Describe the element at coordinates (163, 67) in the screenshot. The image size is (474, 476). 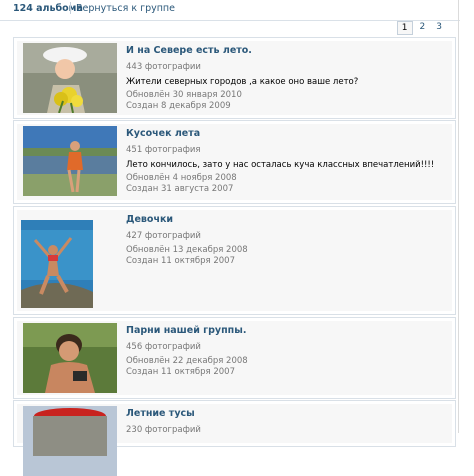
I see `album-photo-count: 443 фотографии` at that location.